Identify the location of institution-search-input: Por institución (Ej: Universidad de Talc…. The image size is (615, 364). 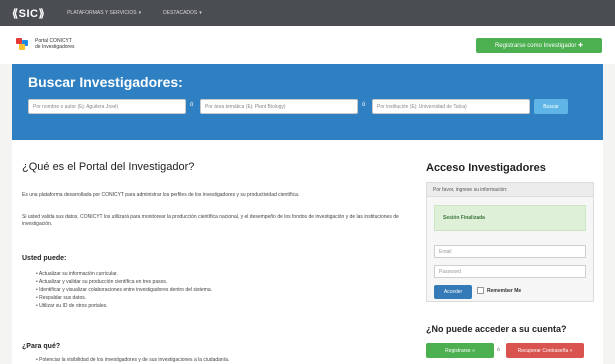
(451, 106).